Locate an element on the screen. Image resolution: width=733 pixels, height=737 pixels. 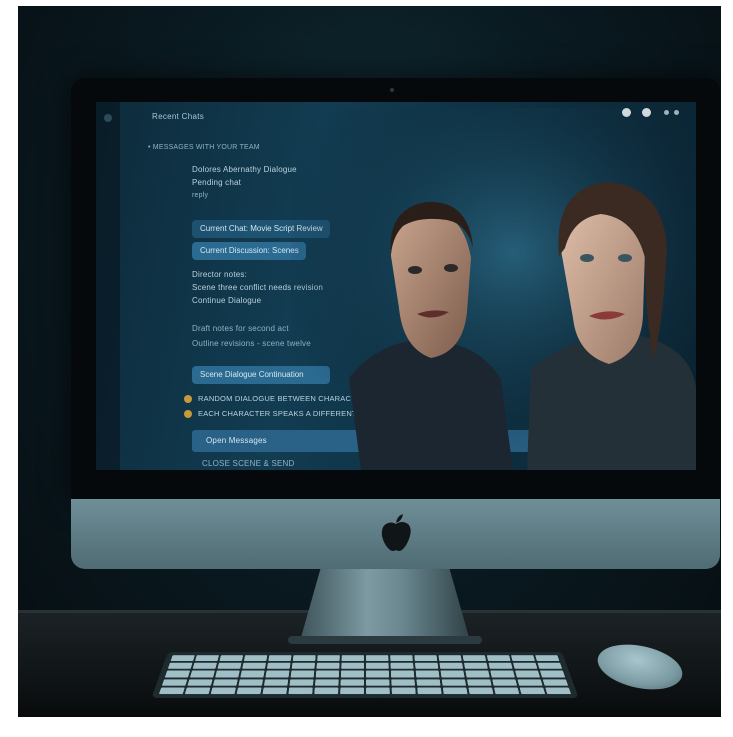
camera-dot is located at coordinates (392, 90).